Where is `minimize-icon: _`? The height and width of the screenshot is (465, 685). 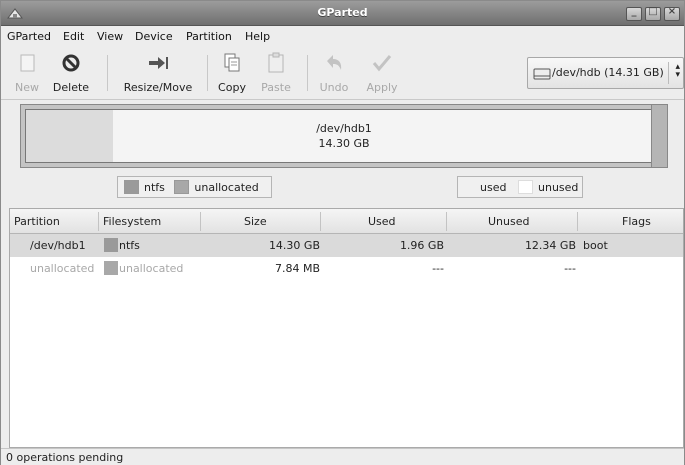
minimize-icon: _ is located at coordinates (634, 11).